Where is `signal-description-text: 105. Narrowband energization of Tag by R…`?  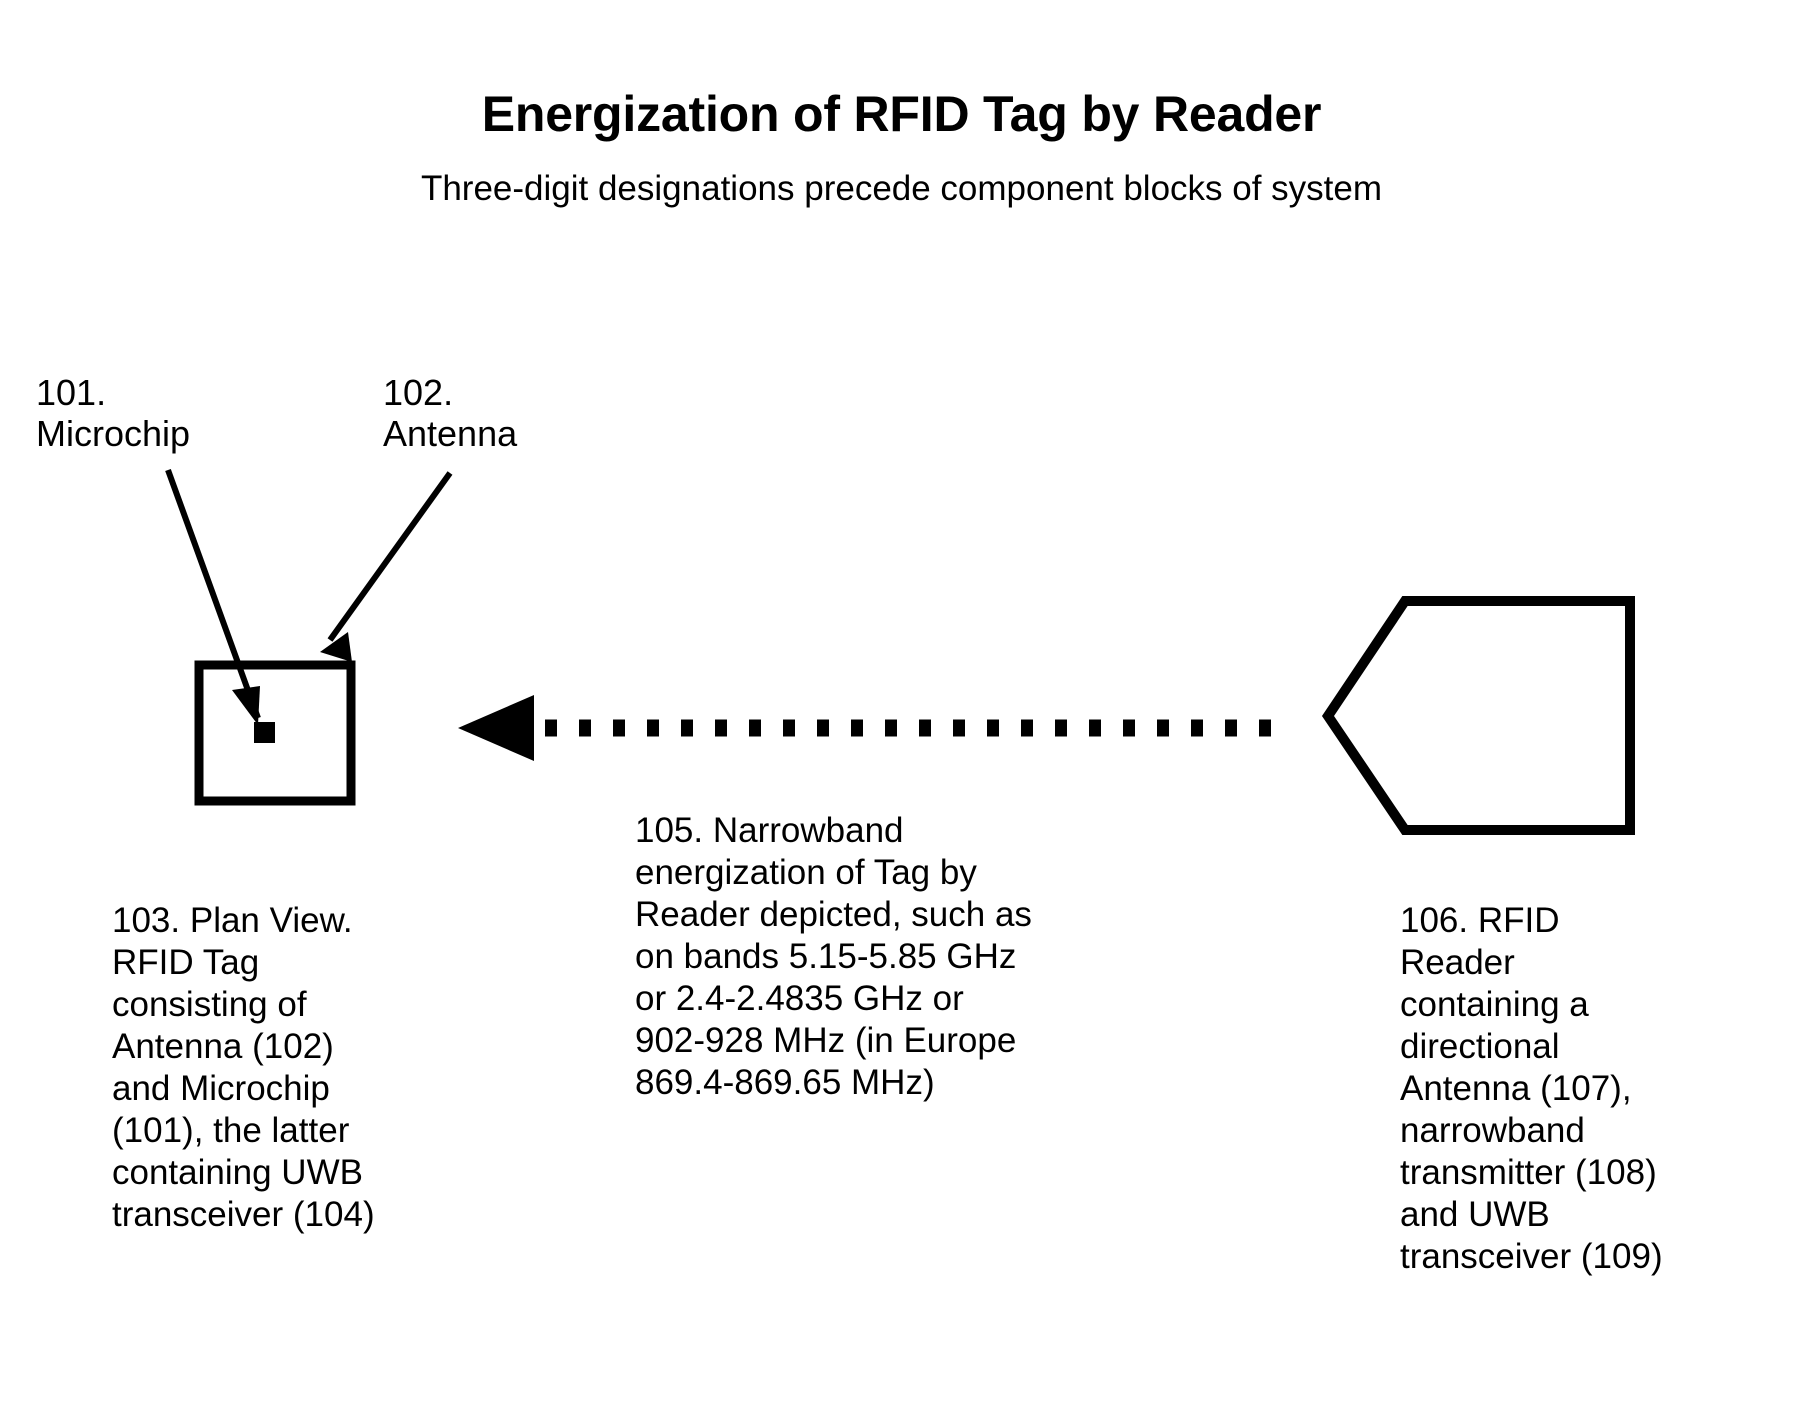
signal-description-text: 105. Narrowband energization of Tag by R… is located at coordinates (833, 956).